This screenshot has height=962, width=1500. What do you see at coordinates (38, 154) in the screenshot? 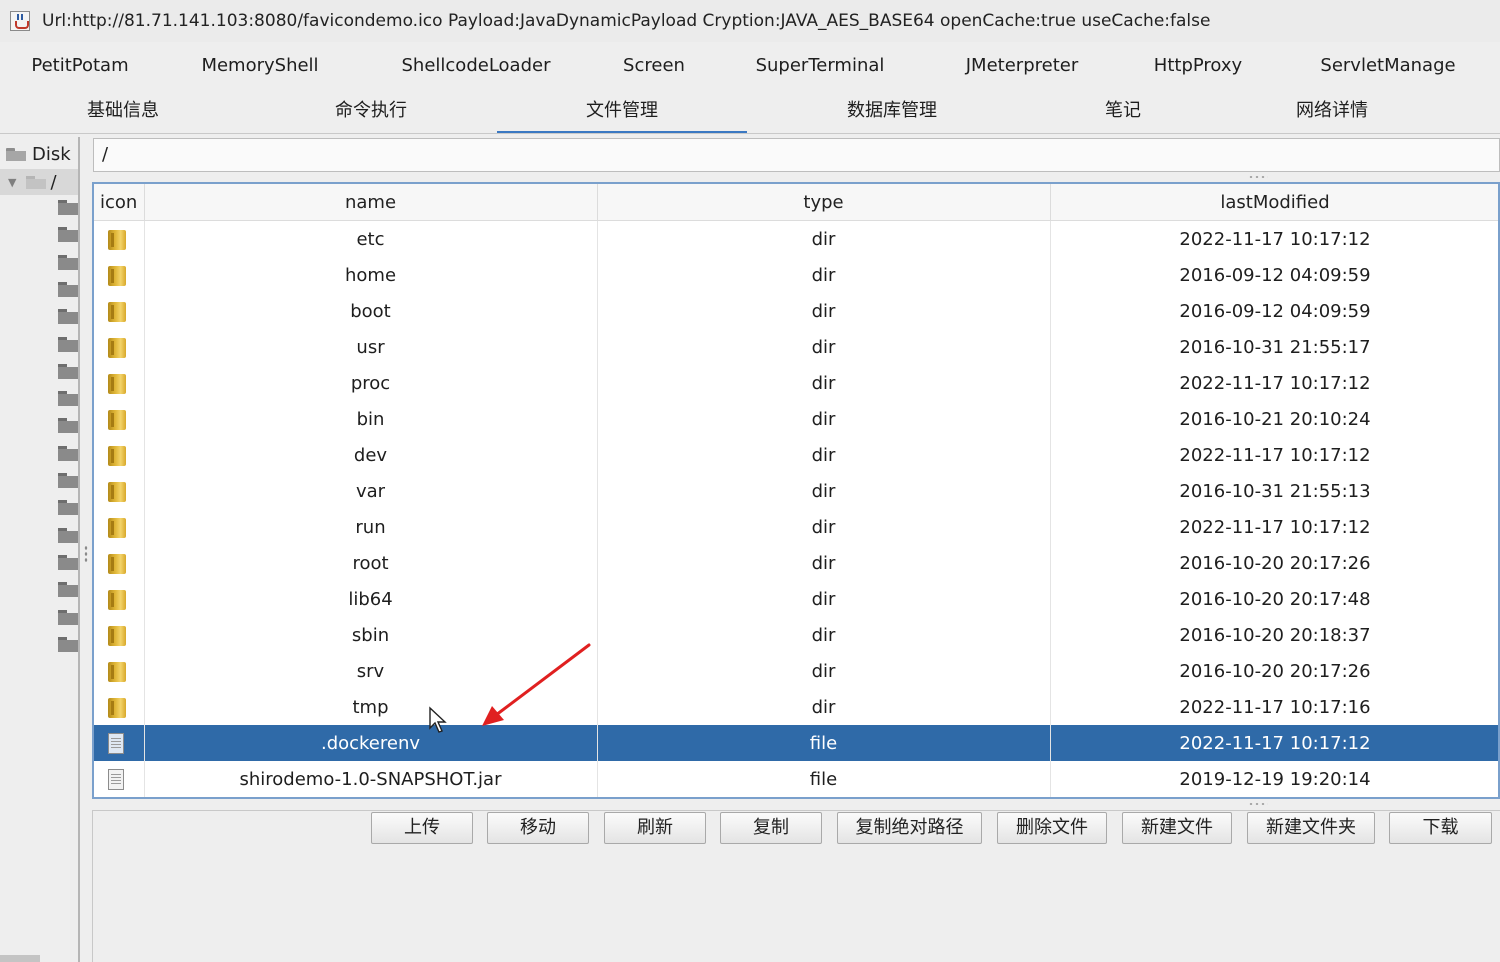
I see `tree-node-disk: Disk` at bounding box center [38, 154].